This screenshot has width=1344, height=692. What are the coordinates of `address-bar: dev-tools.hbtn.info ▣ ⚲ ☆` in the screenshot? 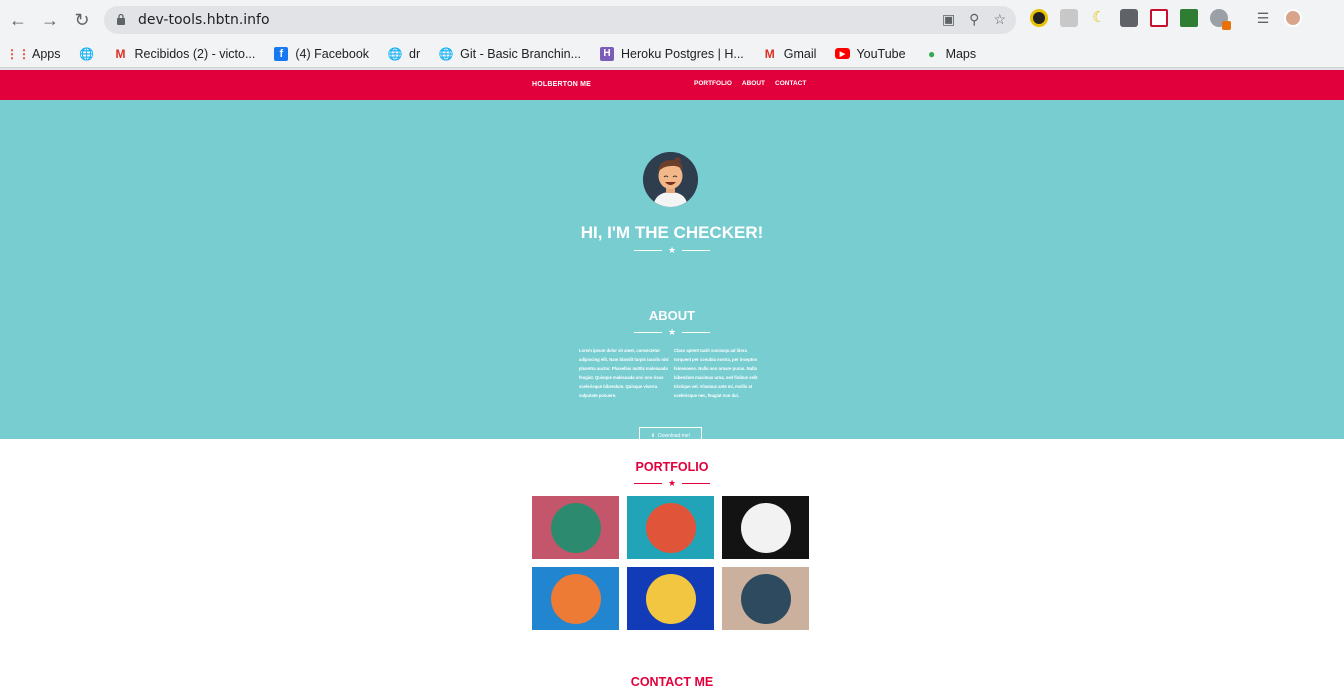 It's located at (560, 20).